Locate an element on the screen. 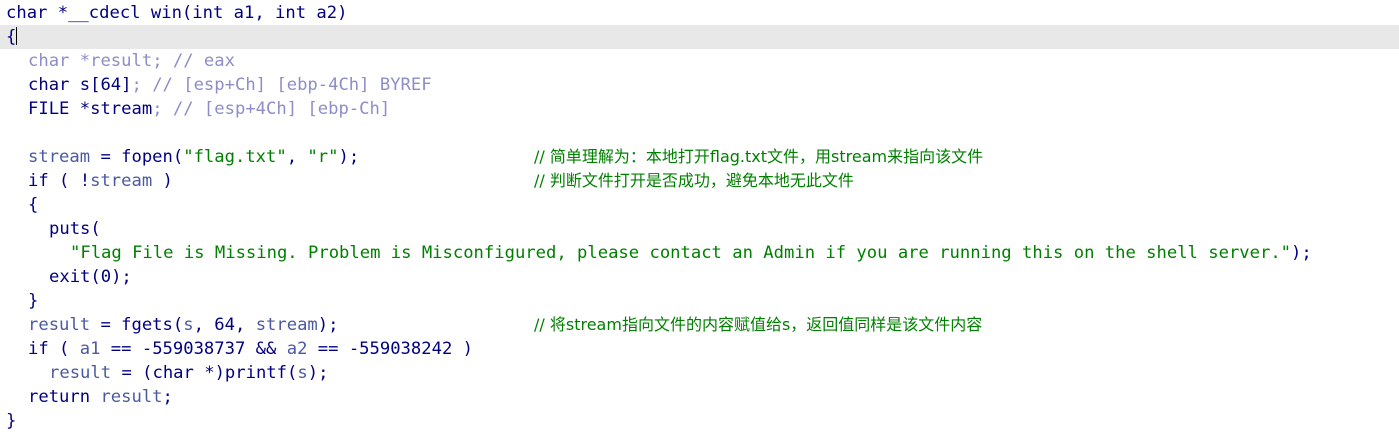 This screenshot has height=439, width=1399. code-line-return: return result; is located at coordinates (699, 397).